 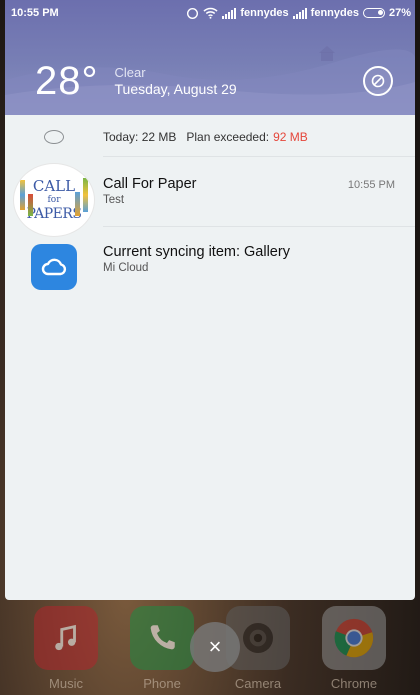 I want to click on close-icon: ×, so click(x=215, y=646).